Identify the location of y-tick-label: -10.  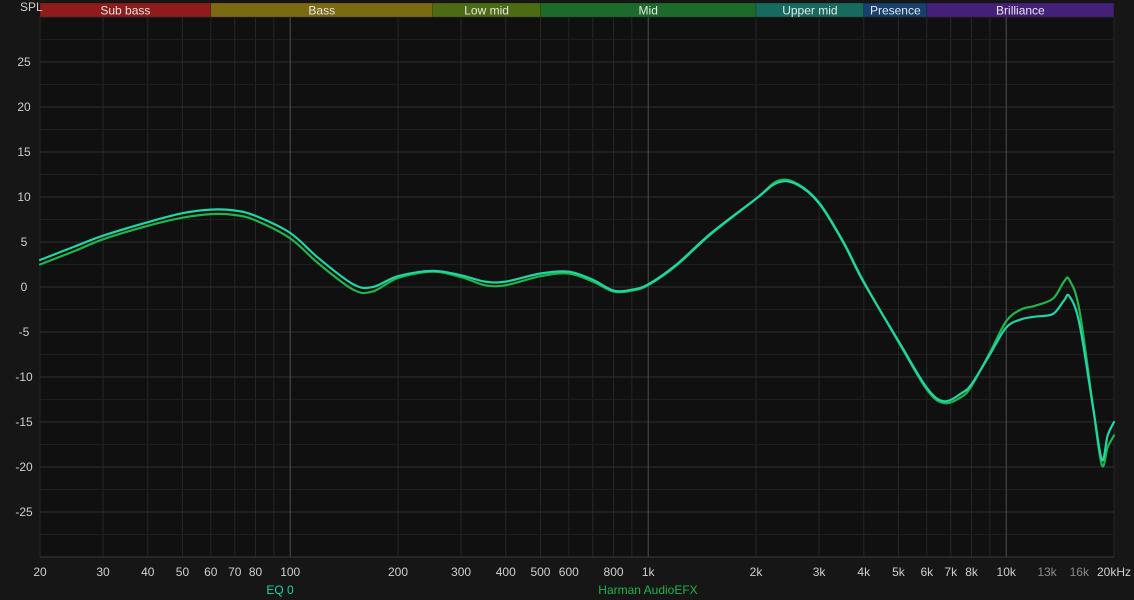
(24, 377).